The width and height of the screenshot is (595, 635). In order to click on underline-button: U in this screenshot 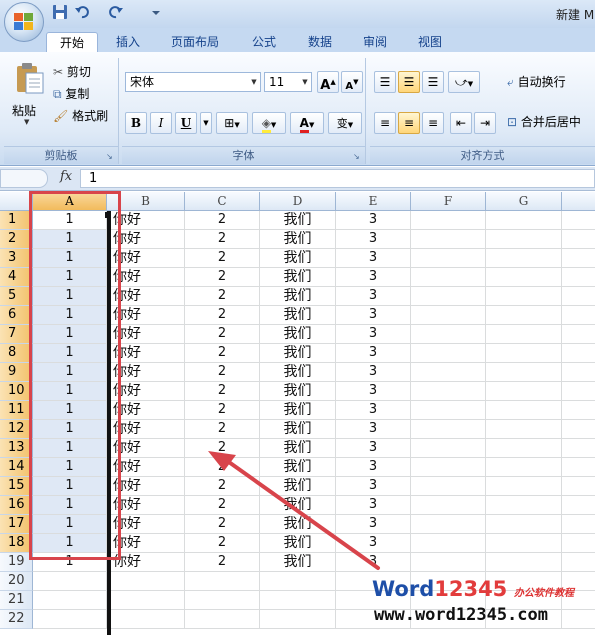, I will do `click(186, 123)`.